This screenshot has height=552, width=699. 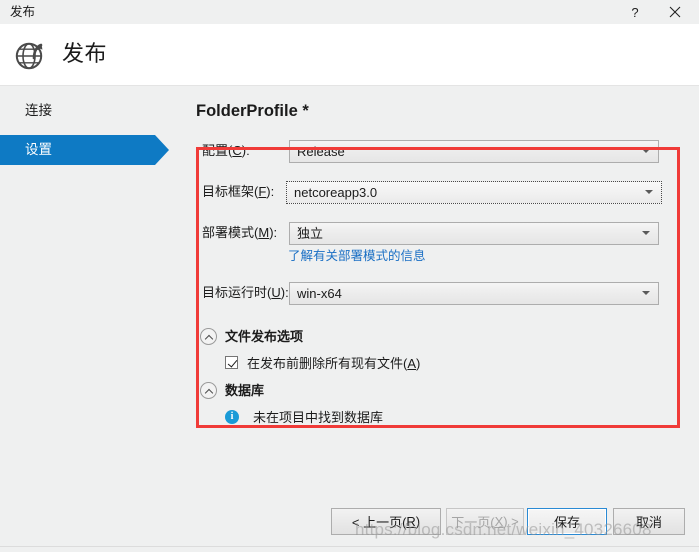 I want to click on delete-existing-files-label: 在发布前删除所有现有文件(A), so click(x=334, y=363).